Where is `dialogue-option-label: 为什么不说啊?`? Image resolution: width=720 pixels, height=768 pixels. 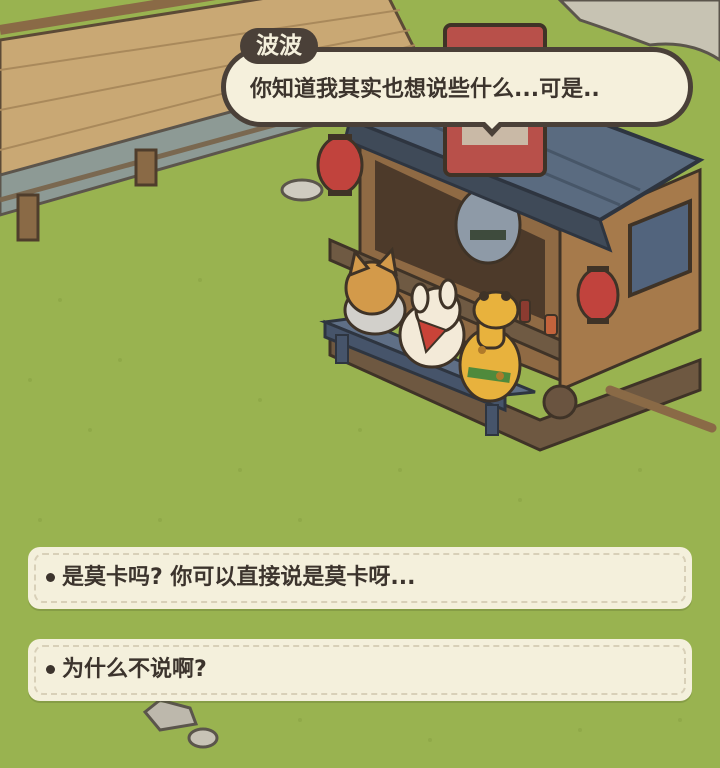
dialogue-option-label: 为什么不说啊? is located at coordinates (134, 669).